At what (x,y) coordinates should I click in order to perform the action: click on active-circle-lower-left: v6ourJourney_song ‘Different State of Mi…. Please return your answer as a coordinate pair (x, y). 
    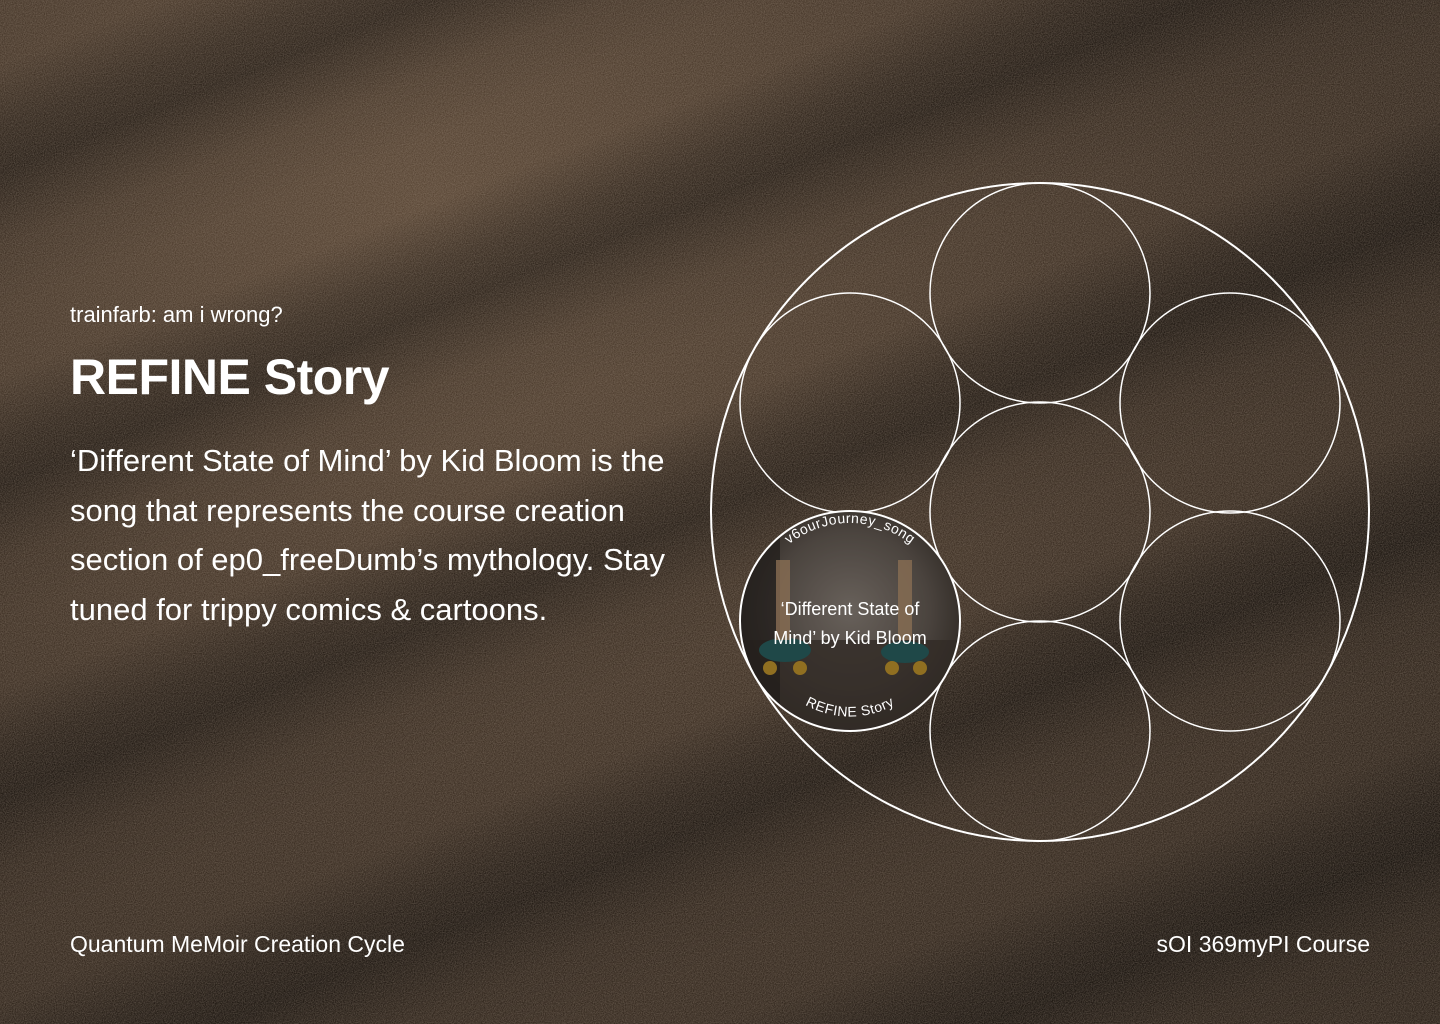
    Looking at the image, I should click on (850, 621).